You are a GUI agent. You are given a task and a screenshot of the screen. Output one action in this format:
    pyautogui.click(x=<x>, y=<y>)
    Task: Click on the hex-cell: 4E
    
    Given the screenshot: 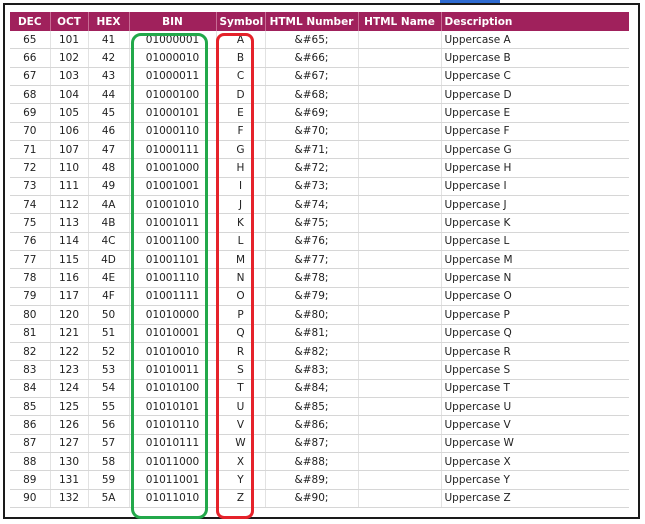 What is the action you would take?
    pyautogui.click(x=109, y=278)
    